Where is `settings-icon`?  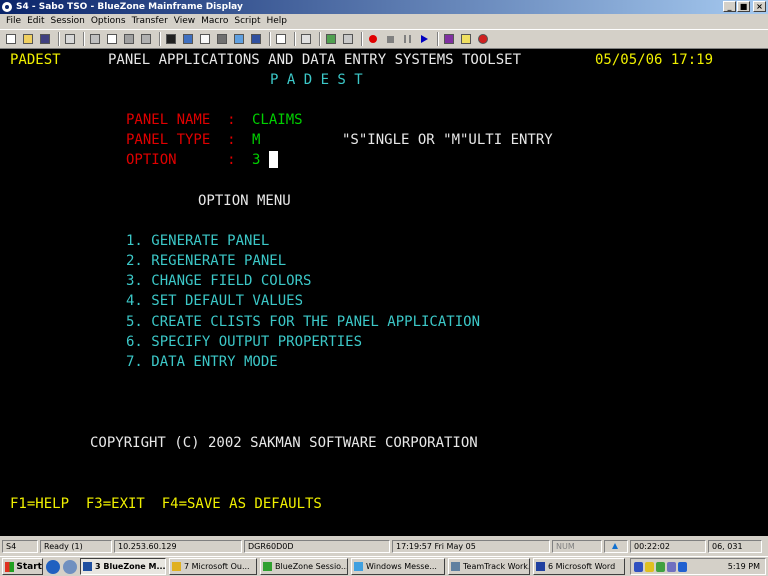 settings-icon is located at coordinates (188, 39).